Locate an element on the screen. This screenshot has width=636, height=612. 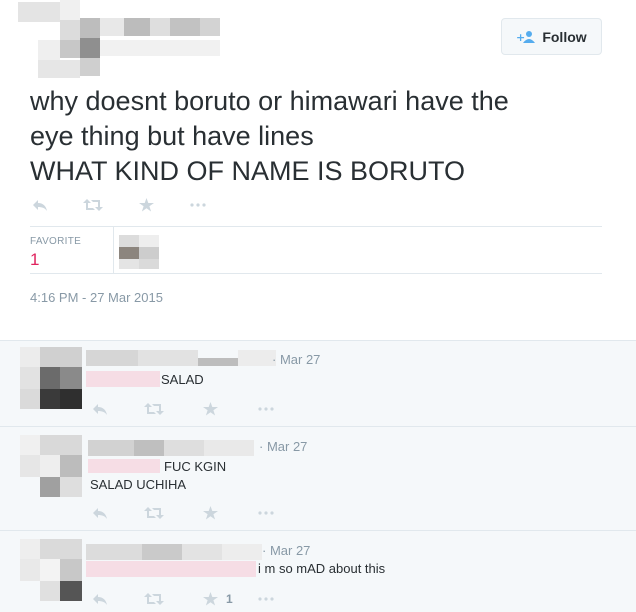
reply-favorite-count: 1 is located at coordinates (229, 599).